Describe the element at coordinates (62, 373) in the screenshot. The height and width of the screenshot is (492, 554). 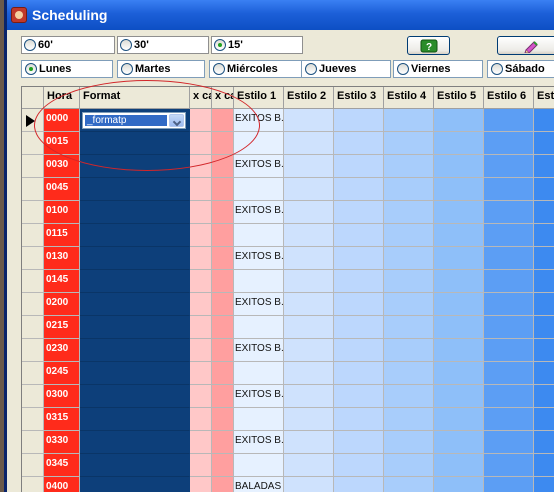
I see `hora-cell: 0245` at that location.